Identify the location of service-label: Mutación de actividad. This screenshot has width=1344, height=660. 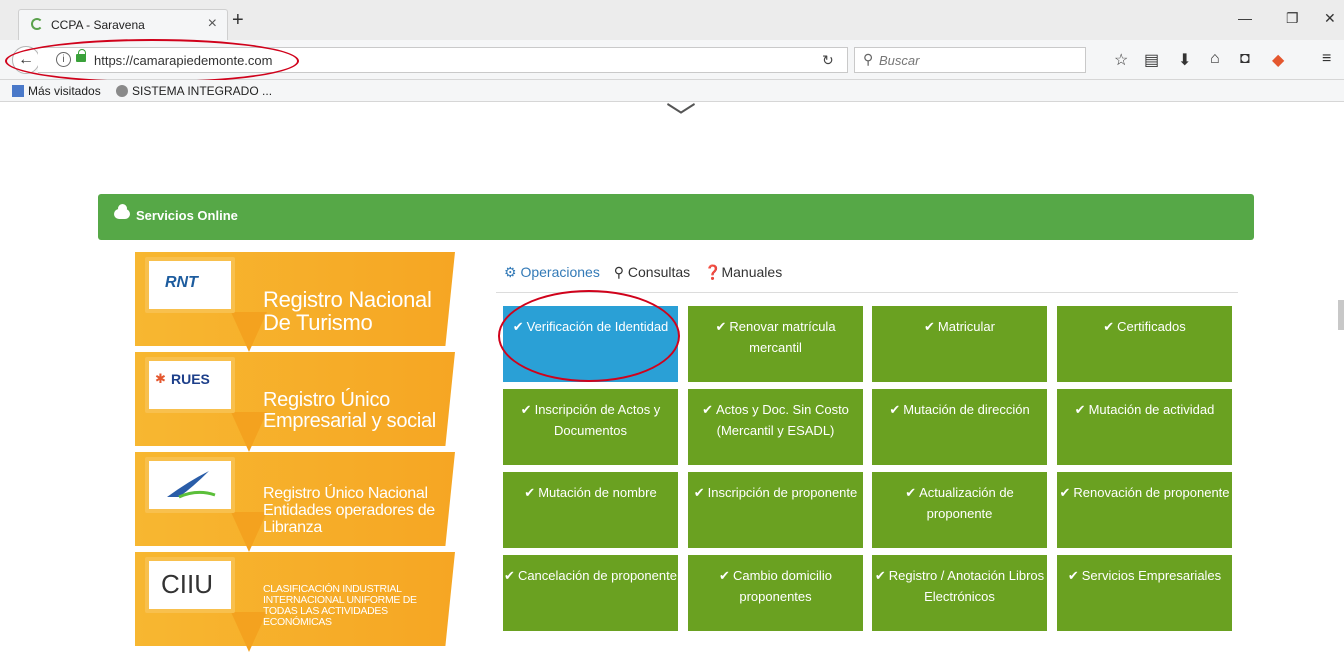
(1151, 409).